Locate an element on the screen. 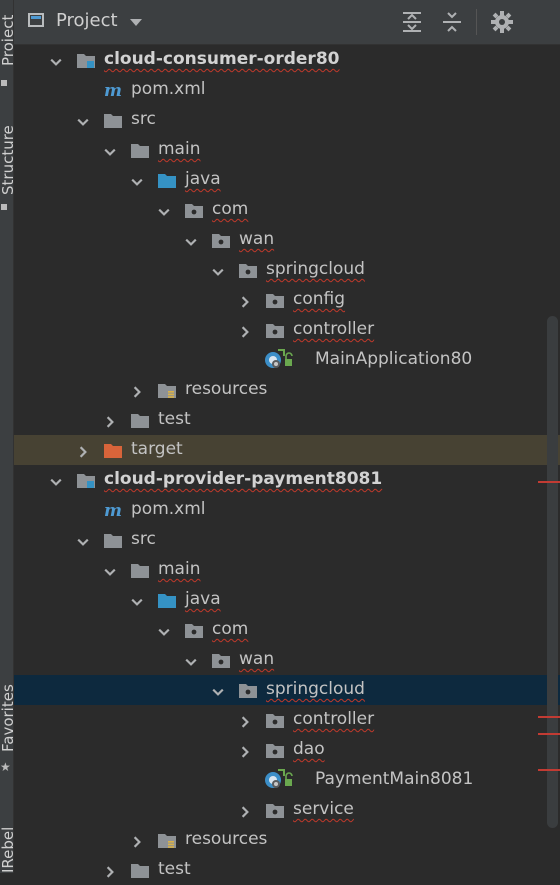 This screenshot has height=885, width=560. tree-node-label: main is located at coordinates (179, 149).